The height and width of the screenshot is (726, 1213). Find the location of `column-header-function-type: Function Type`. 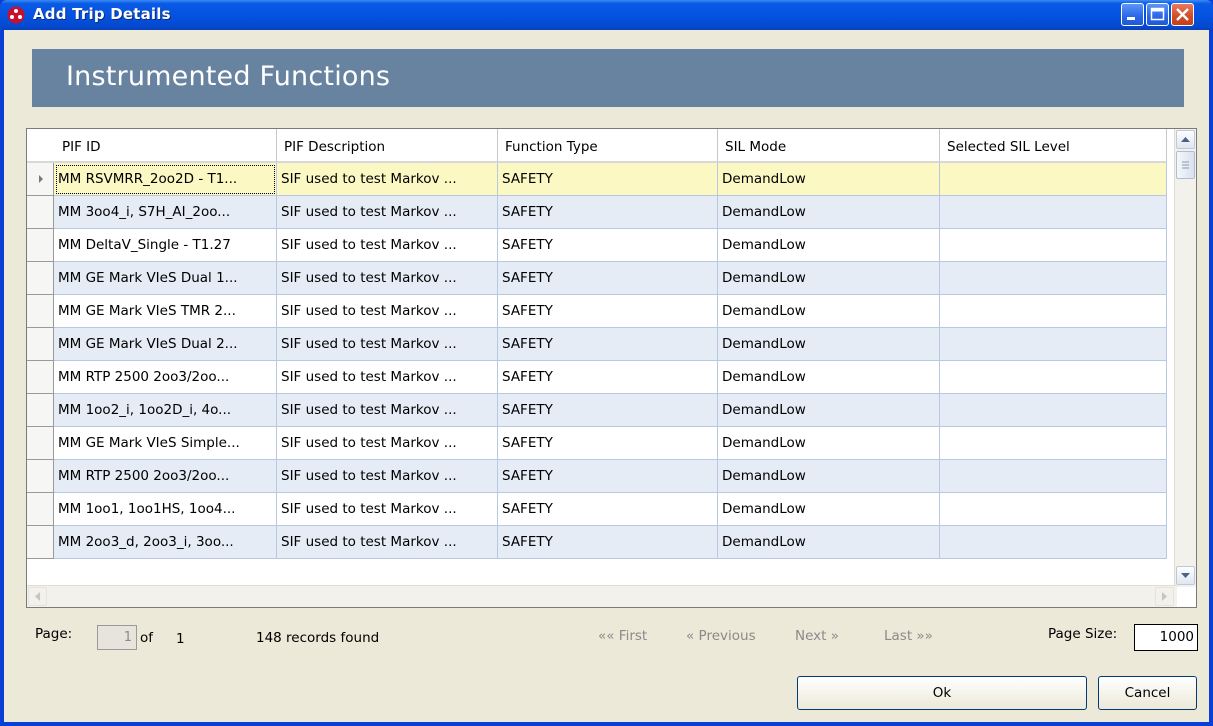

column-header-function-type: Function Type is located at coordinates (608, 146).